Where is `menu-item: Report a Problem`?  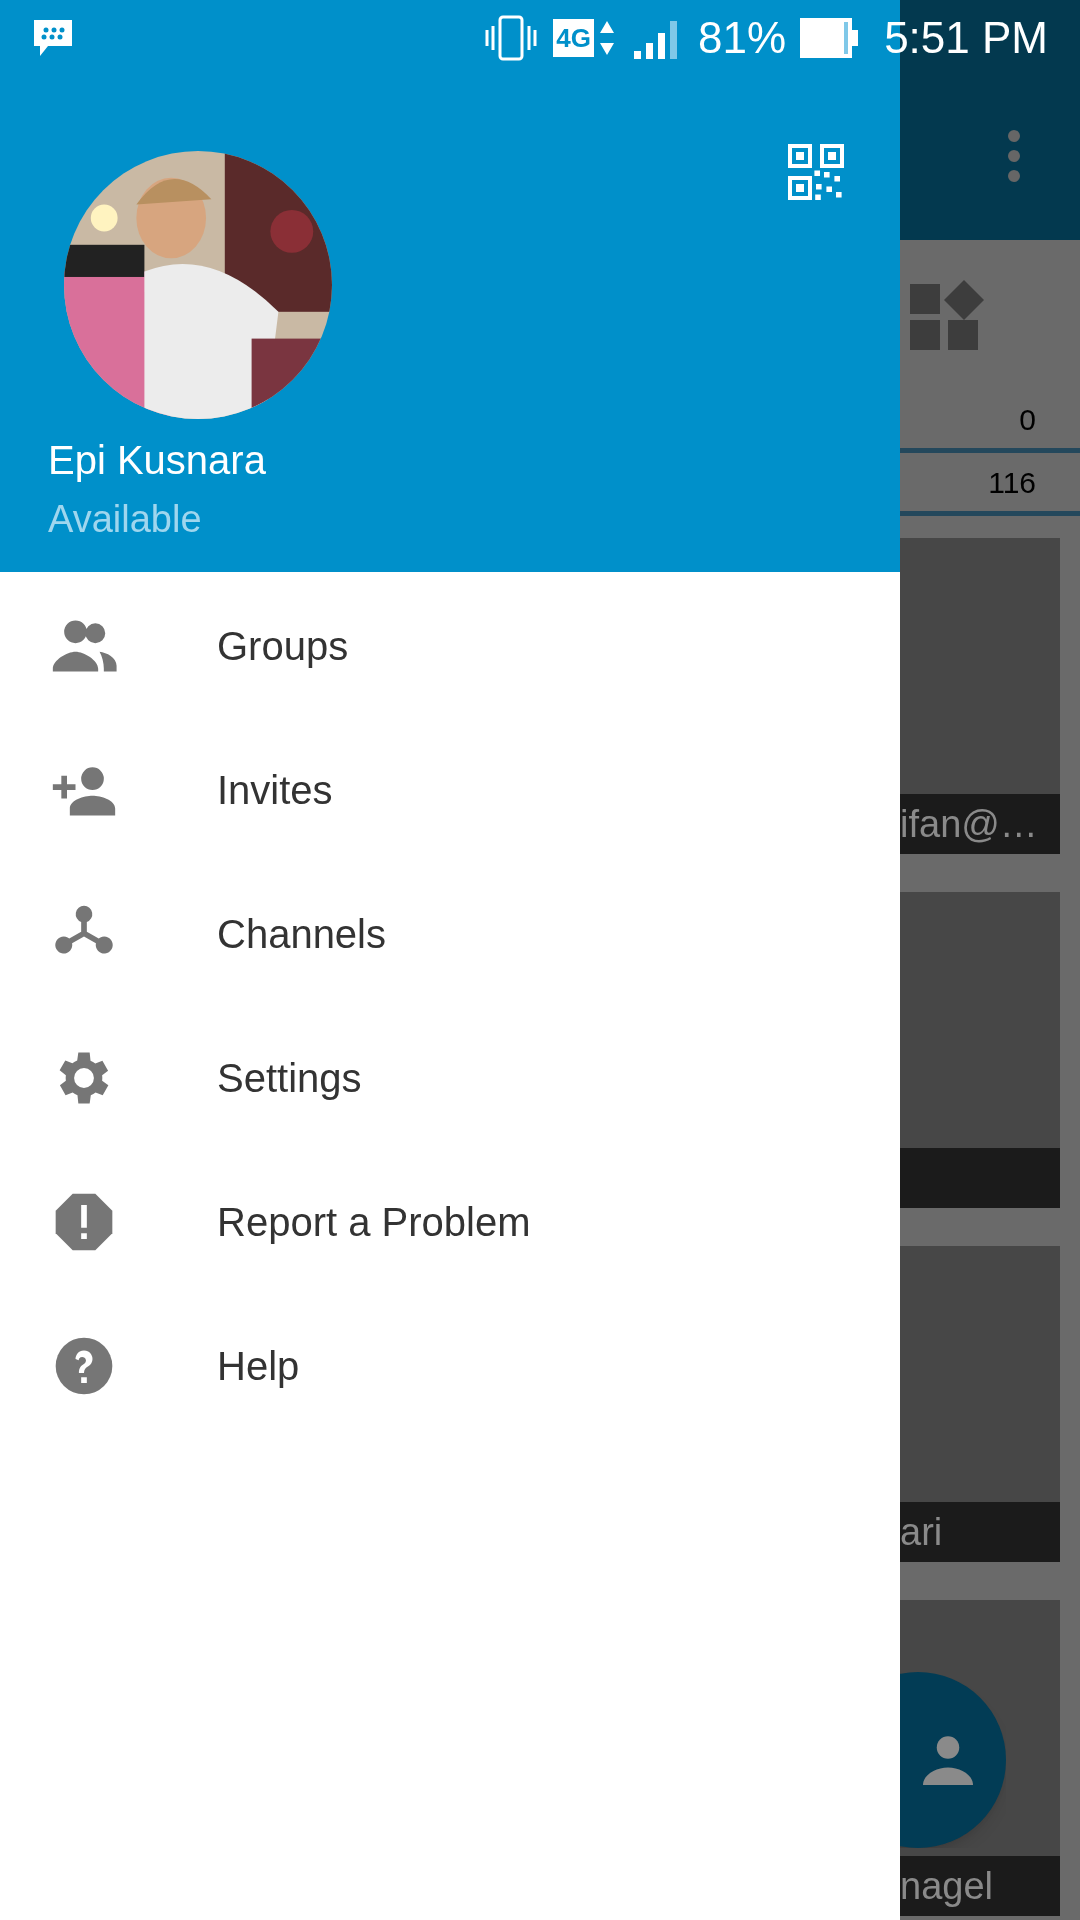 menu-item: Report a Problem is located at coordinates (450, 1222).